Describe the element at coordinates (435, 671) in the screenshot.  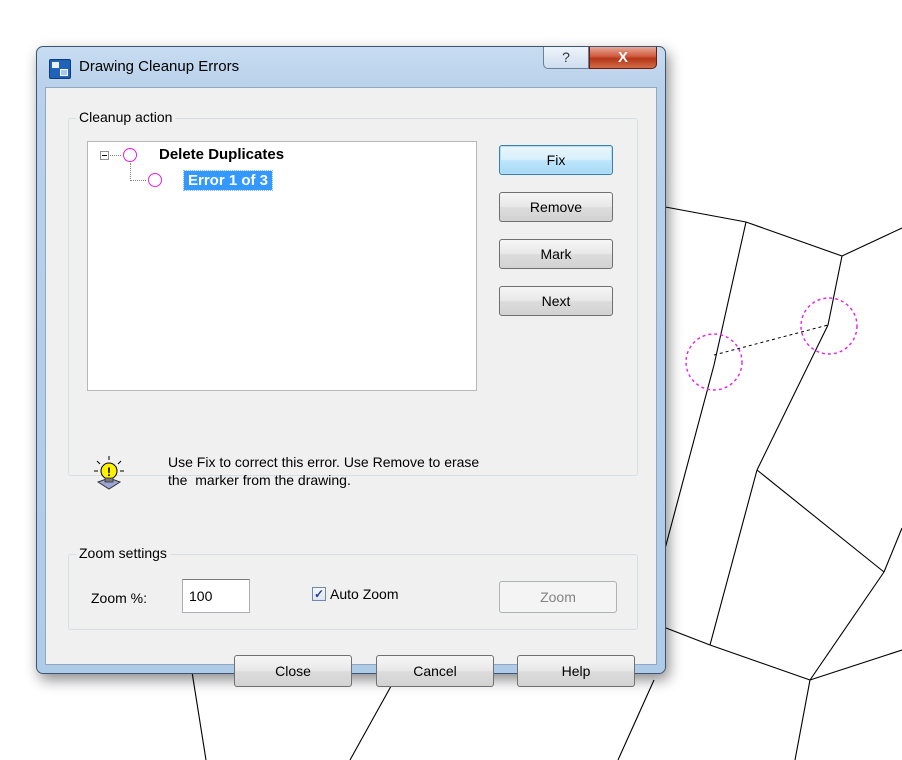
I see `cancel-button: Cancel` at that location.